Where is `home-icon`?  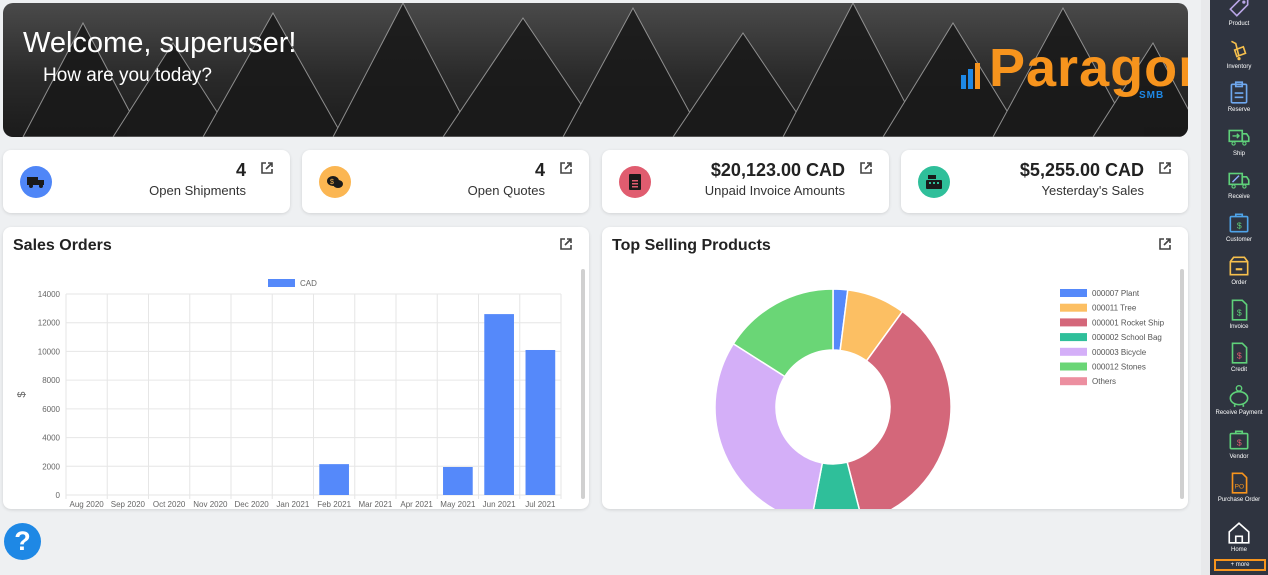
home-icon is located at coordinates (1239, 533).